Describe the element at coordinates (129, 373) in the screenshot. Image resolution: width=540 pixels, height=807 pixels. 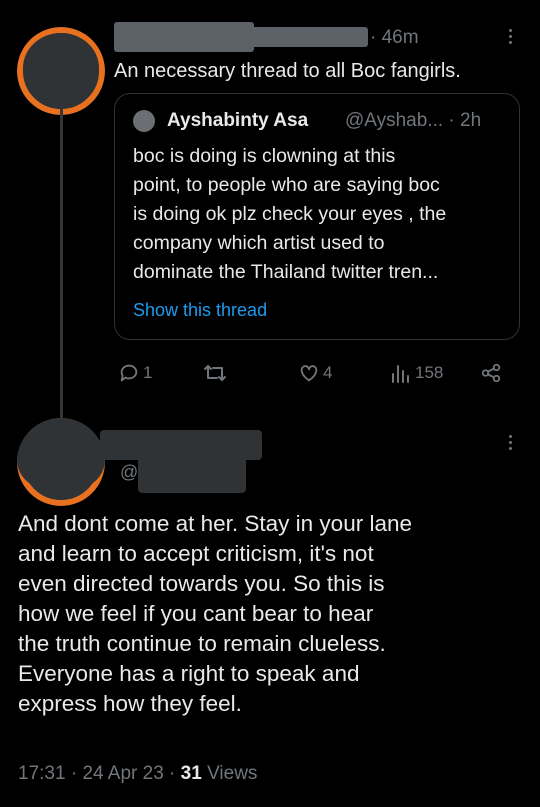
I see `reply-icon` at that location.